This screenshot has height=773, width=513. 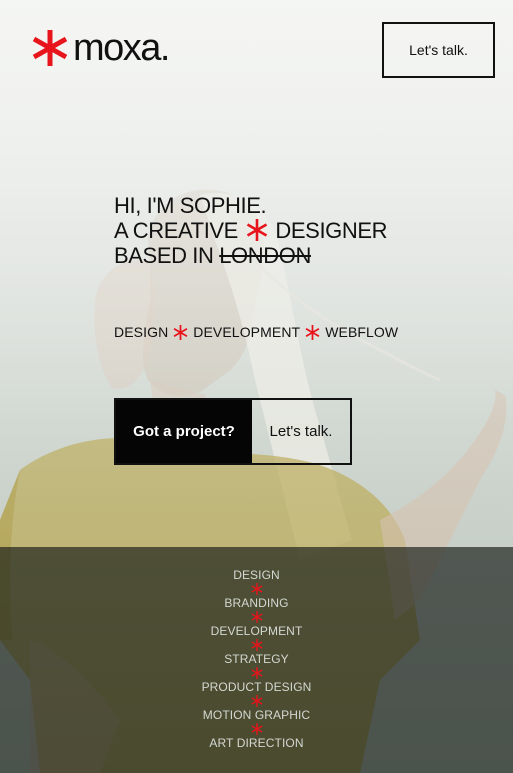 I want to click on headline-line-2: A CREATIVE DESIGNER, so click(x=274, y=230).